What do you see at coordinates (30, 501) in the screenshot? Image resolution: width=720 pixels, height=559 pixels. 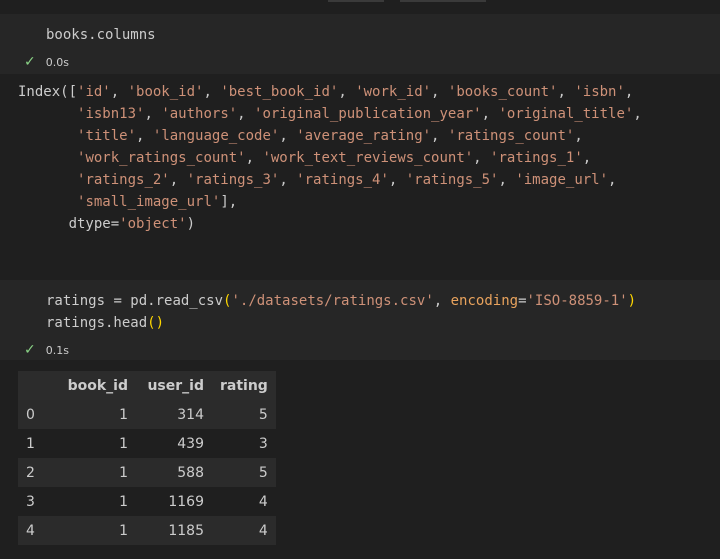 I see `row-index: 3` at bounding box center [30, 501].